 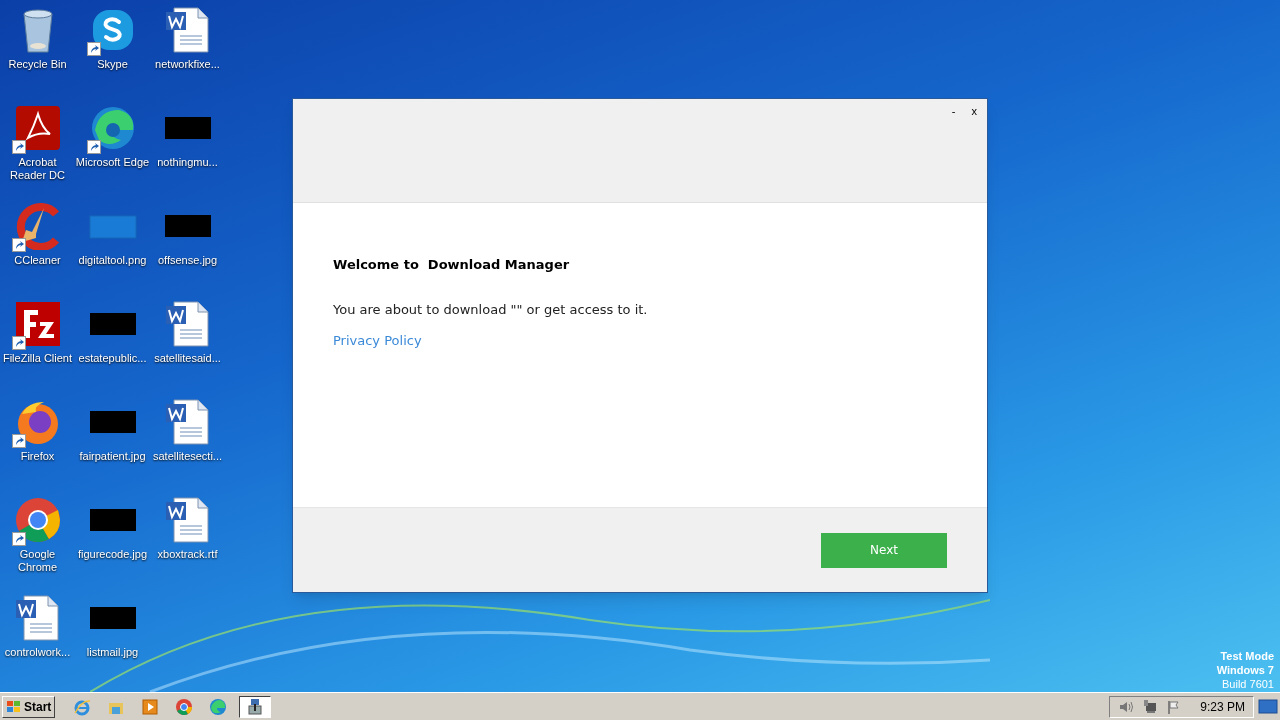 I want to click on pdf-reader-icon, so click(x=37, y=128).